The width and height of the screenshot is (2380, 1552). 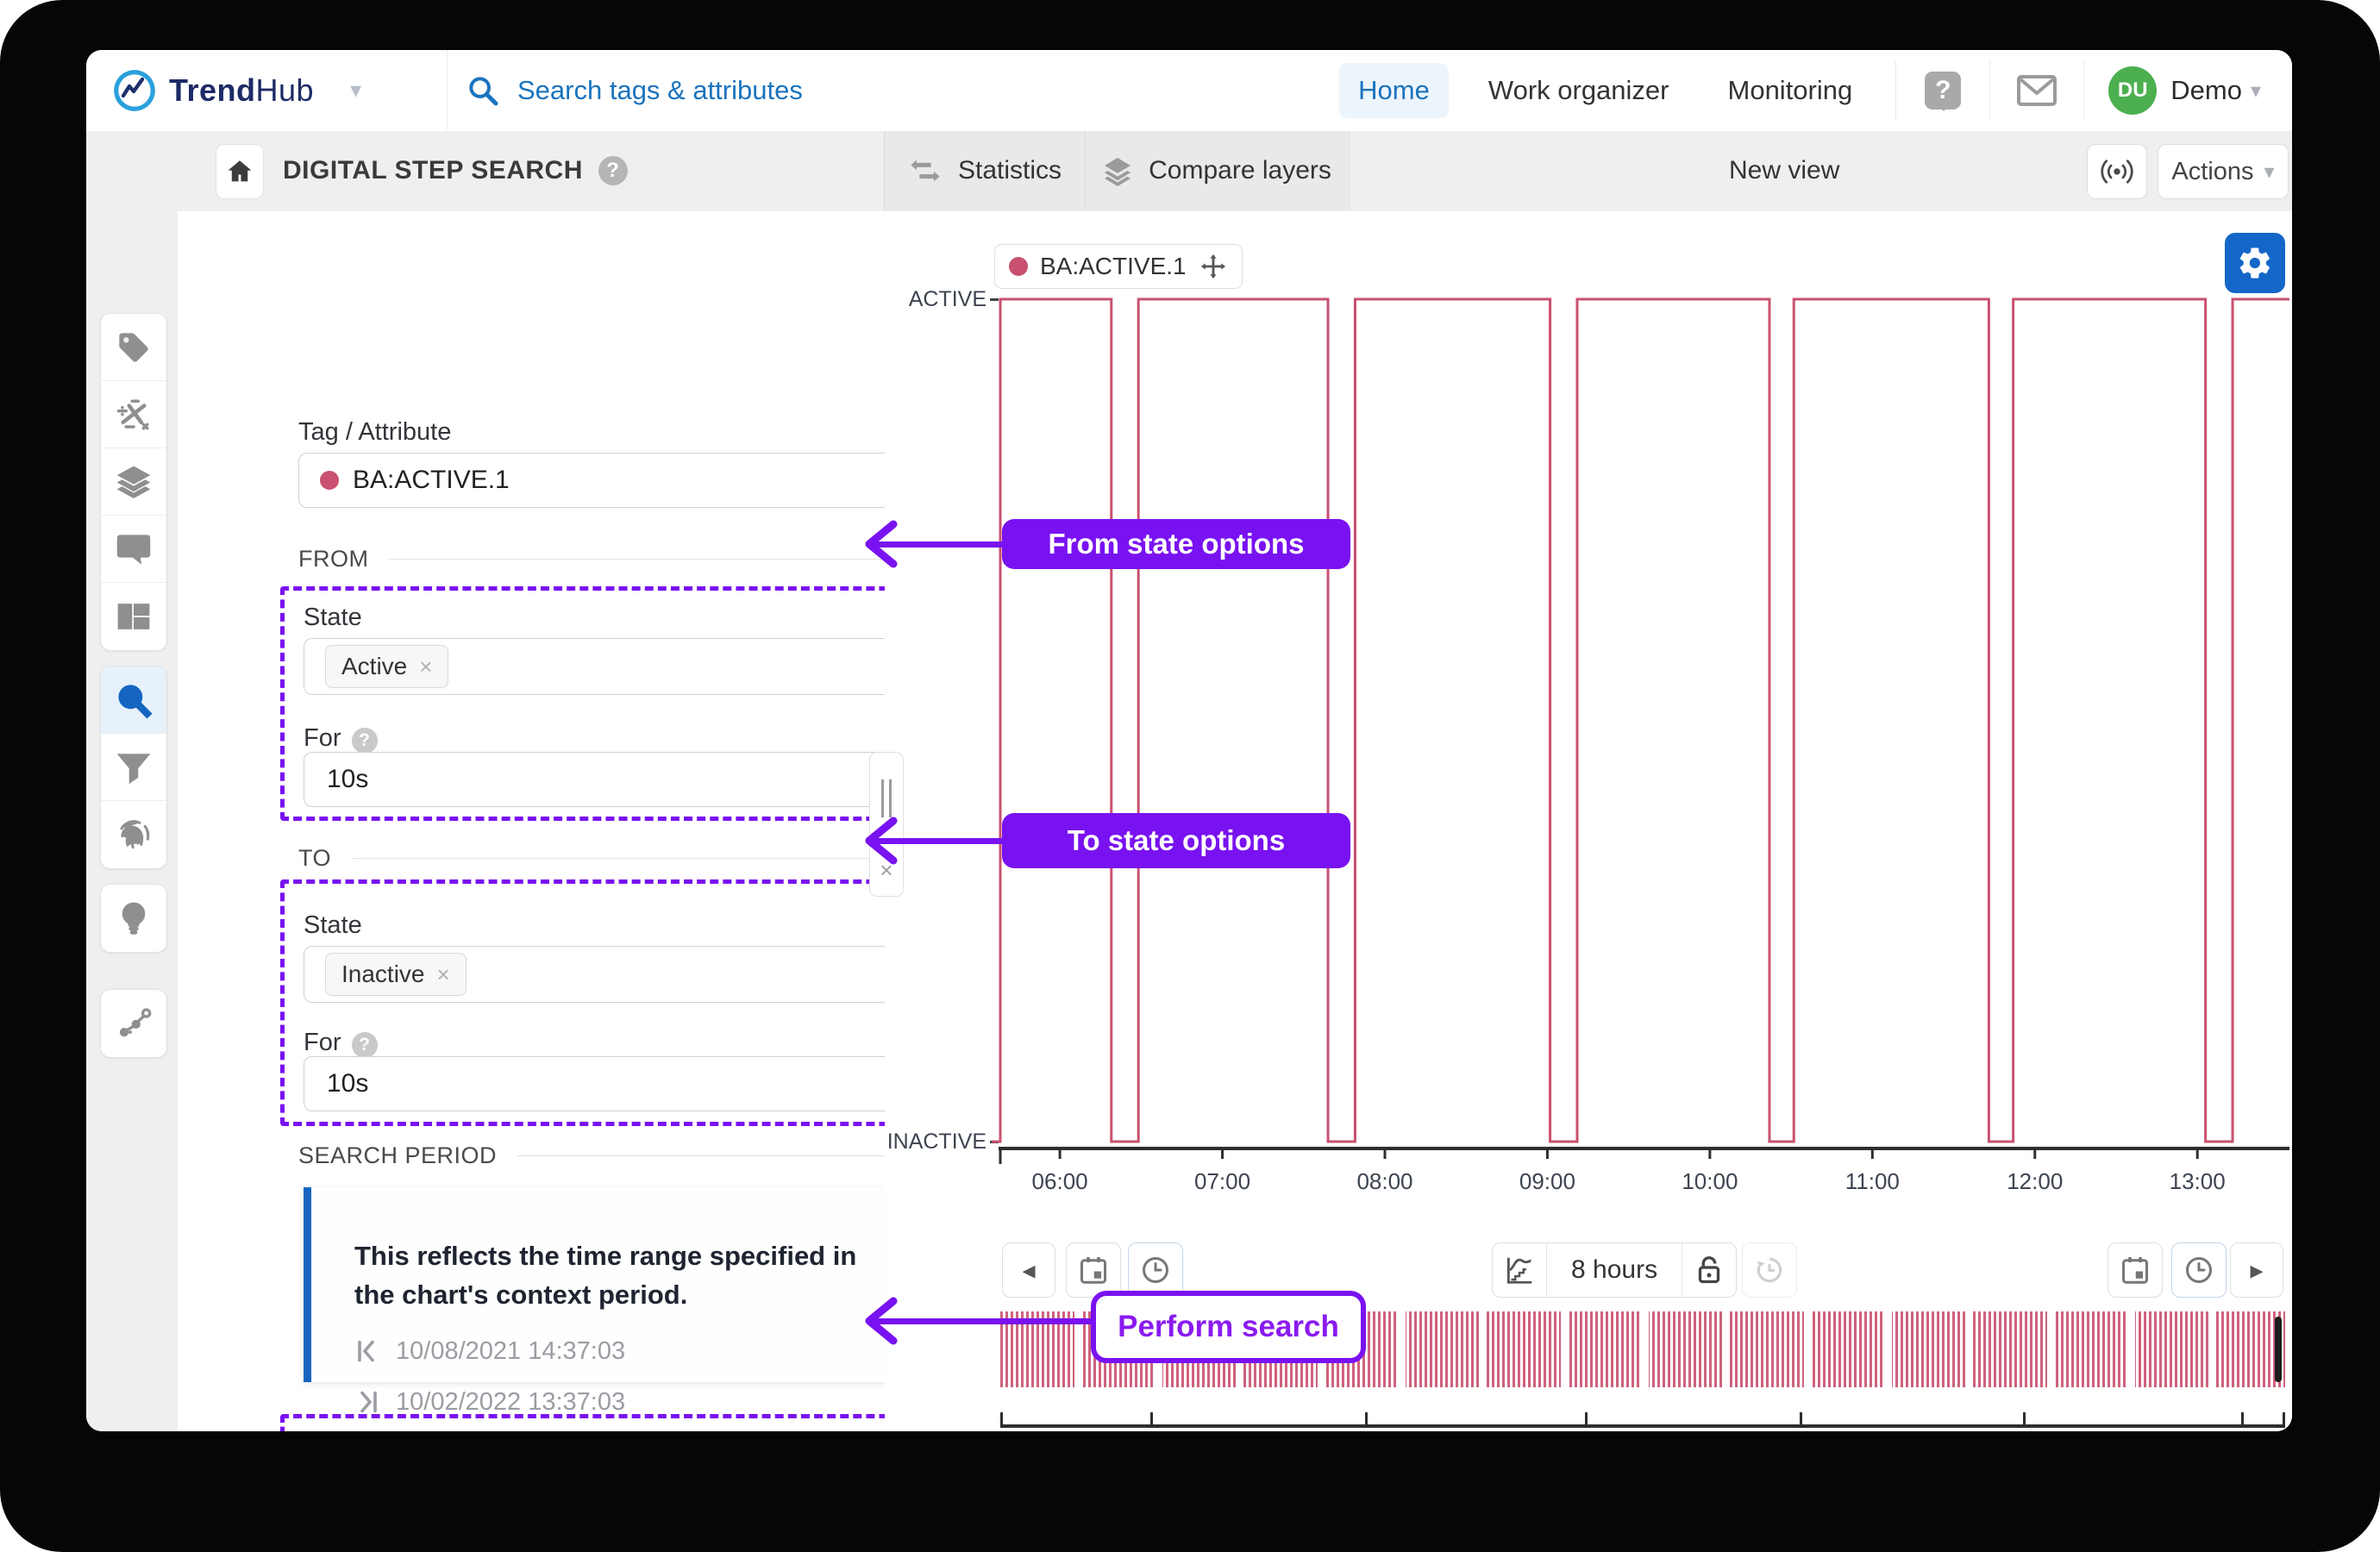 I want to click on legend-chip: BA:ACTIVE.1, so click(x=1118, y=266).